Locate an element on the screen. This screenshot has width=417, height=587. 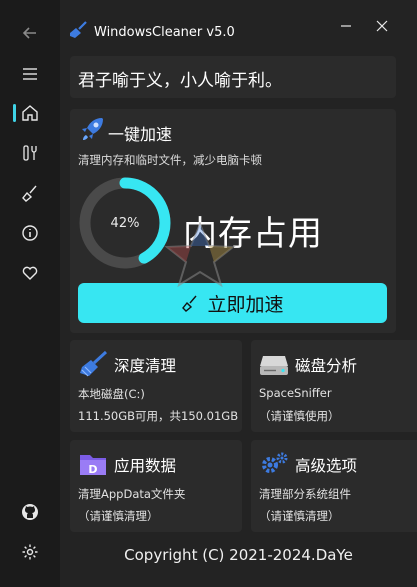
gears-icon is located at coordinates (275, 462).